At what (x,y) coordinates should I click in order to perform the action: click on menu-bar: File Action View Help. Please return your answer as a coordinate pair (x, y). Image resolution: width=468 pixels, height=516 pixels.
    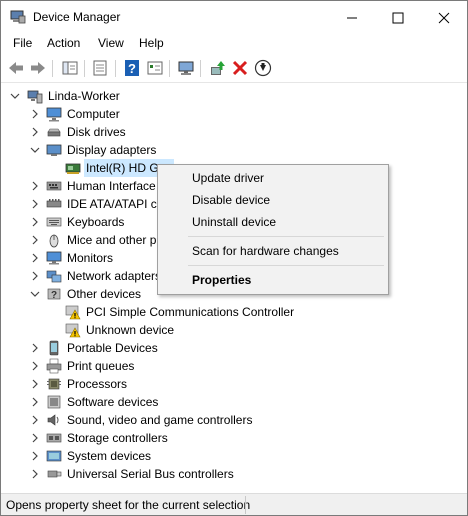
    Looking at the image, I should click on (234, 43).